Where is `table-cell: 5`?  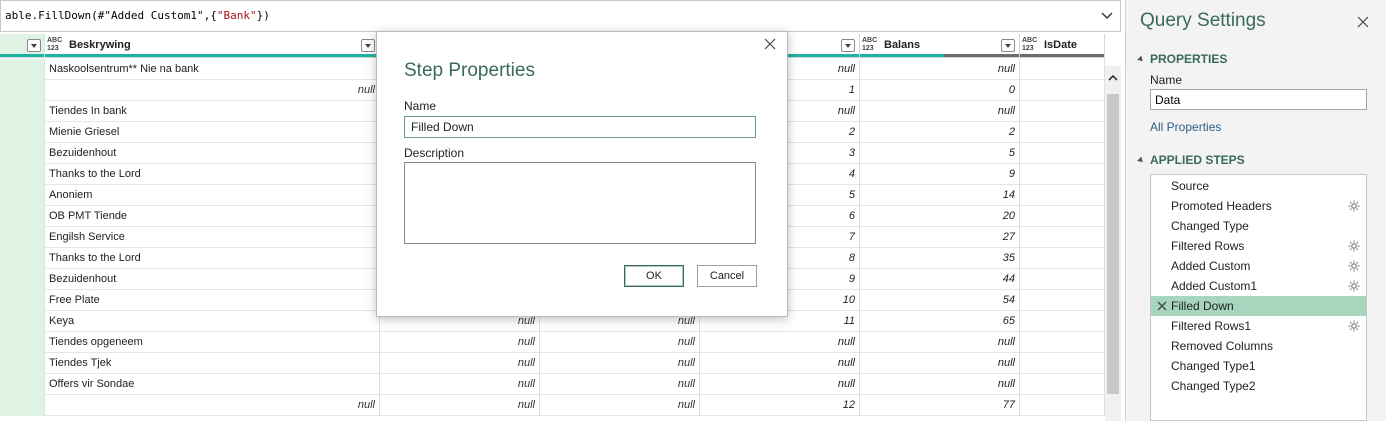 table-cell: 5 is located at coordinates (940, 153).